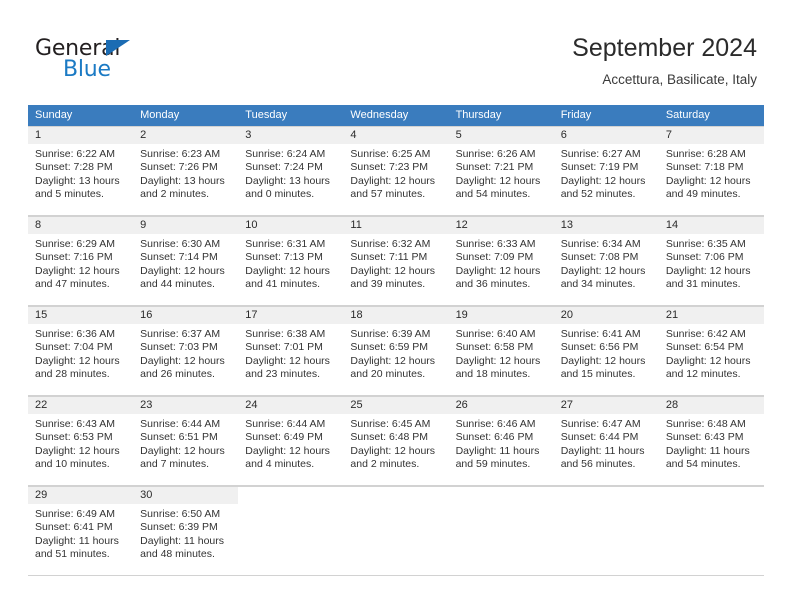 The height and width of the screenshot is (612, 792). I want to click on day-number: 24, so click(291, 405).